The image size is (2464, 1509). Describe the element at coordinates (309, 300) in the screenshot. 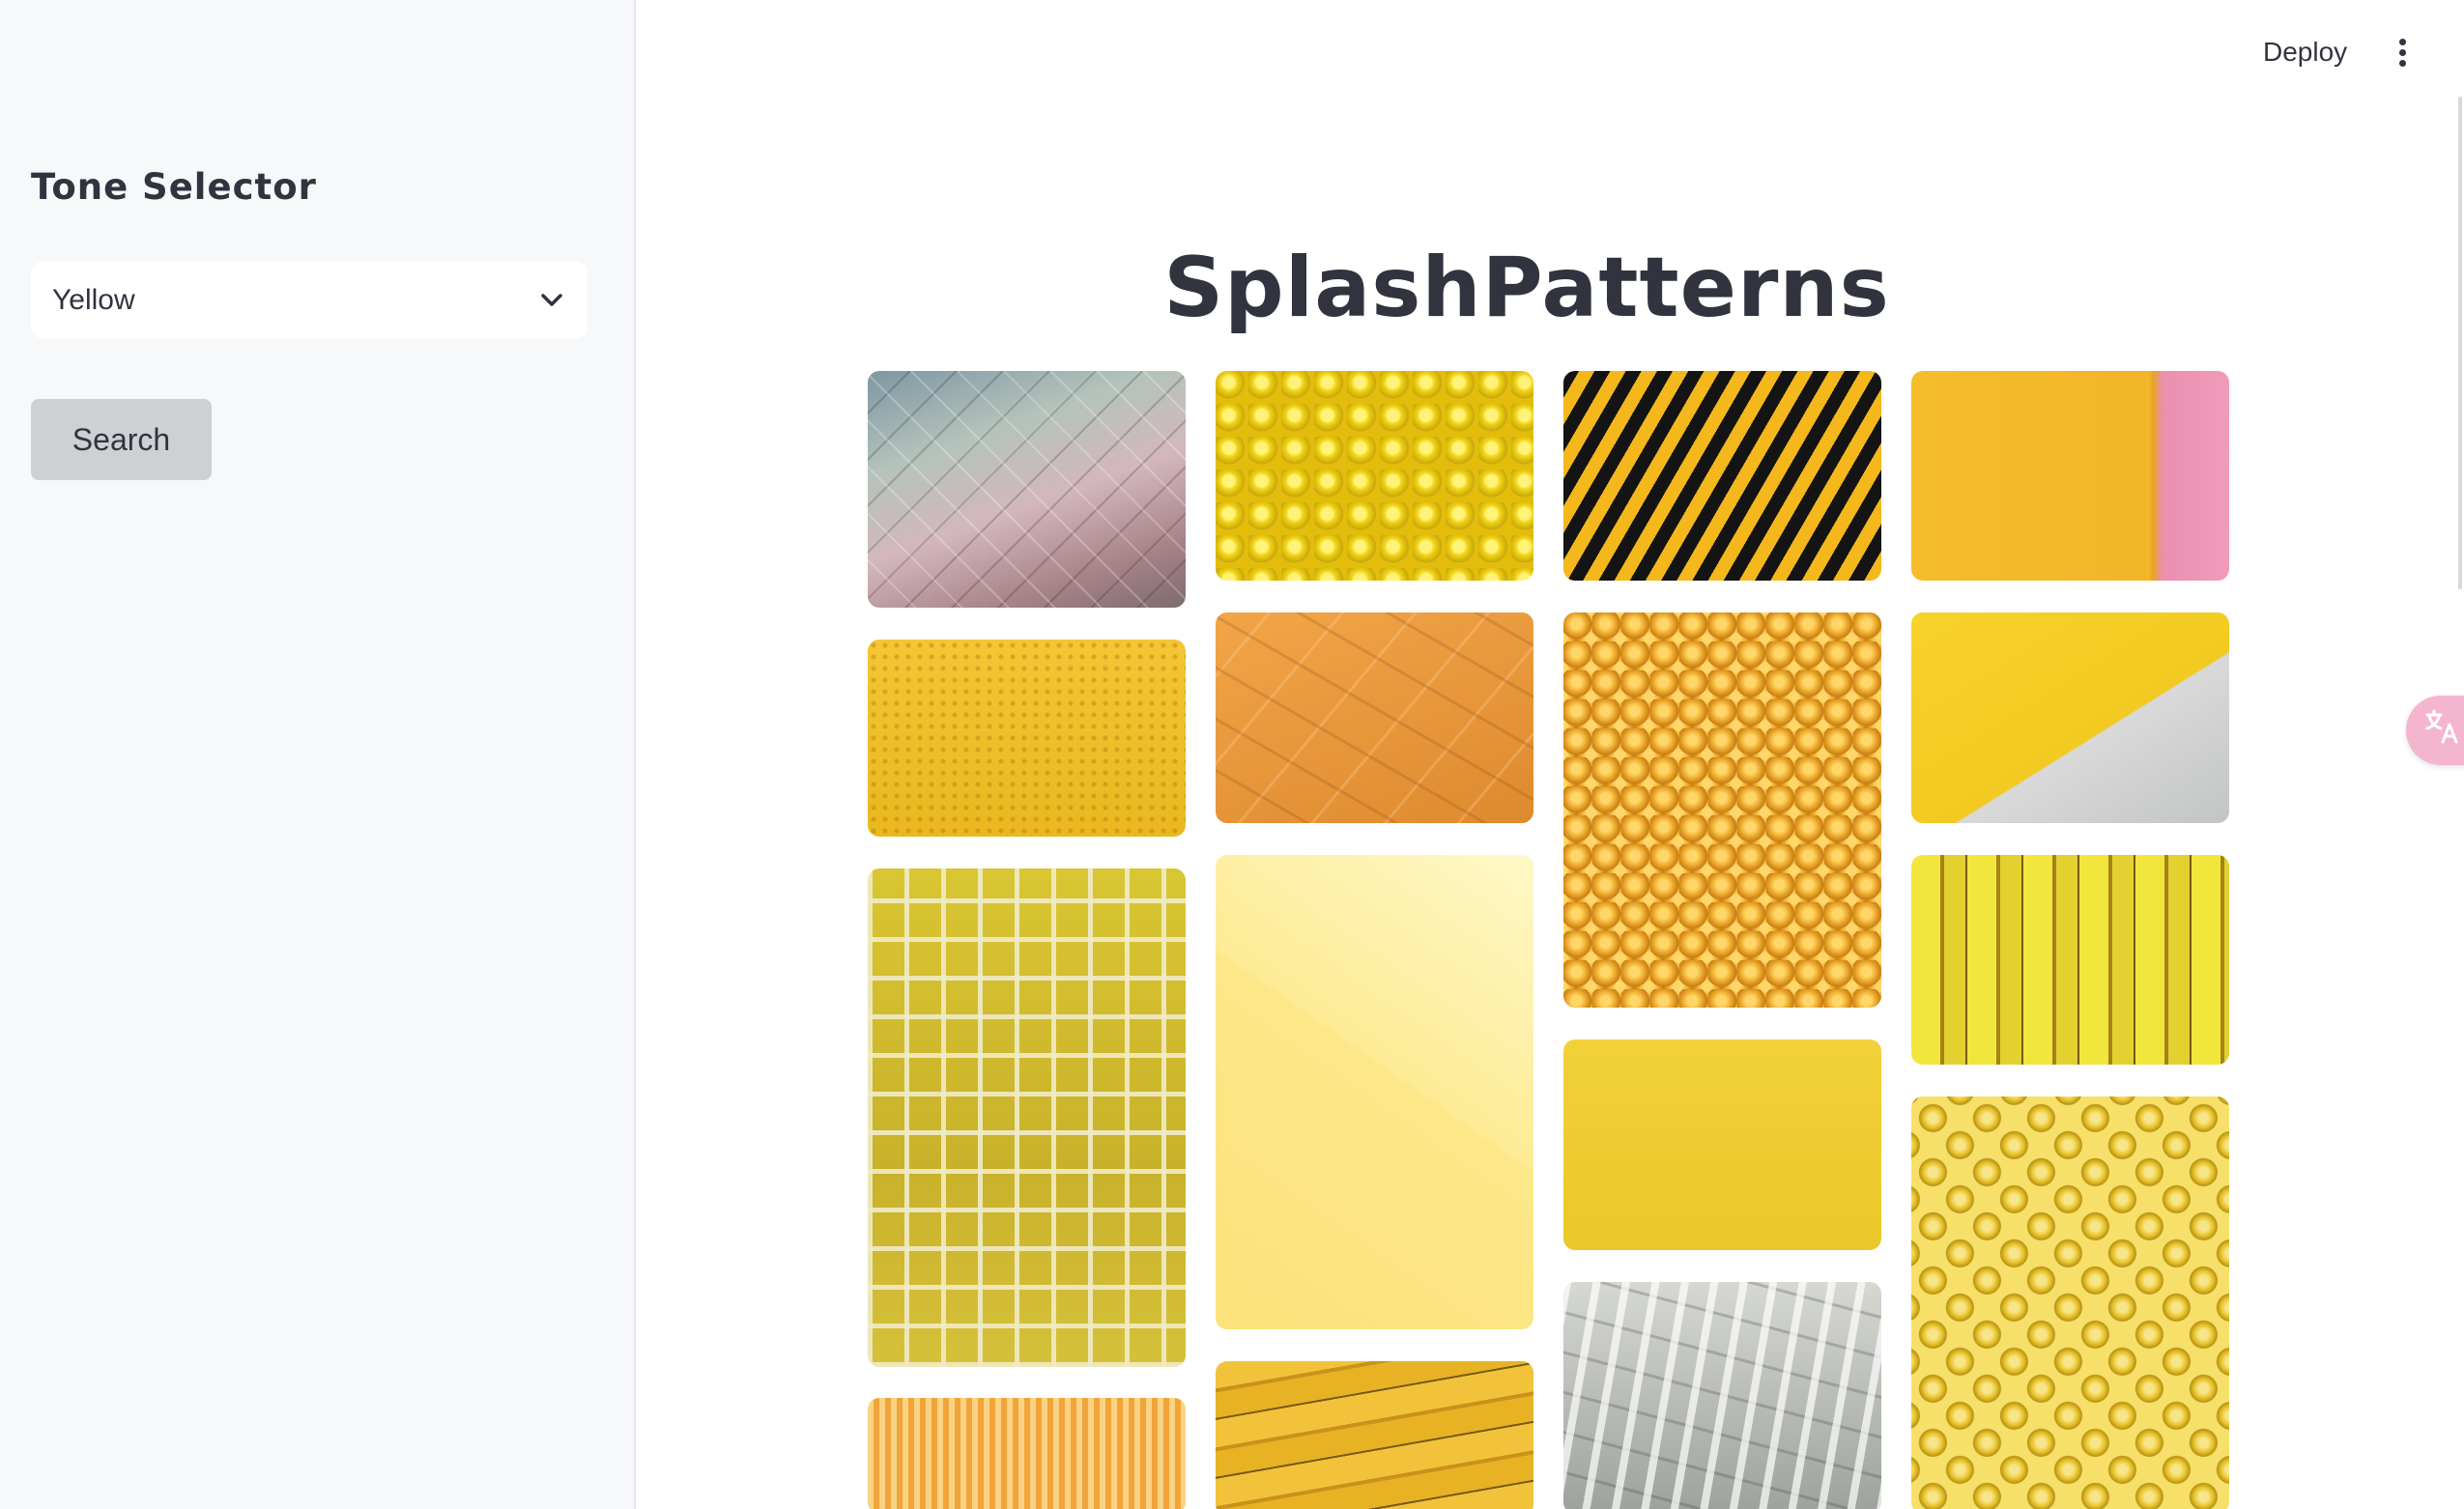

I see `tone-select: Yellow` at that location.